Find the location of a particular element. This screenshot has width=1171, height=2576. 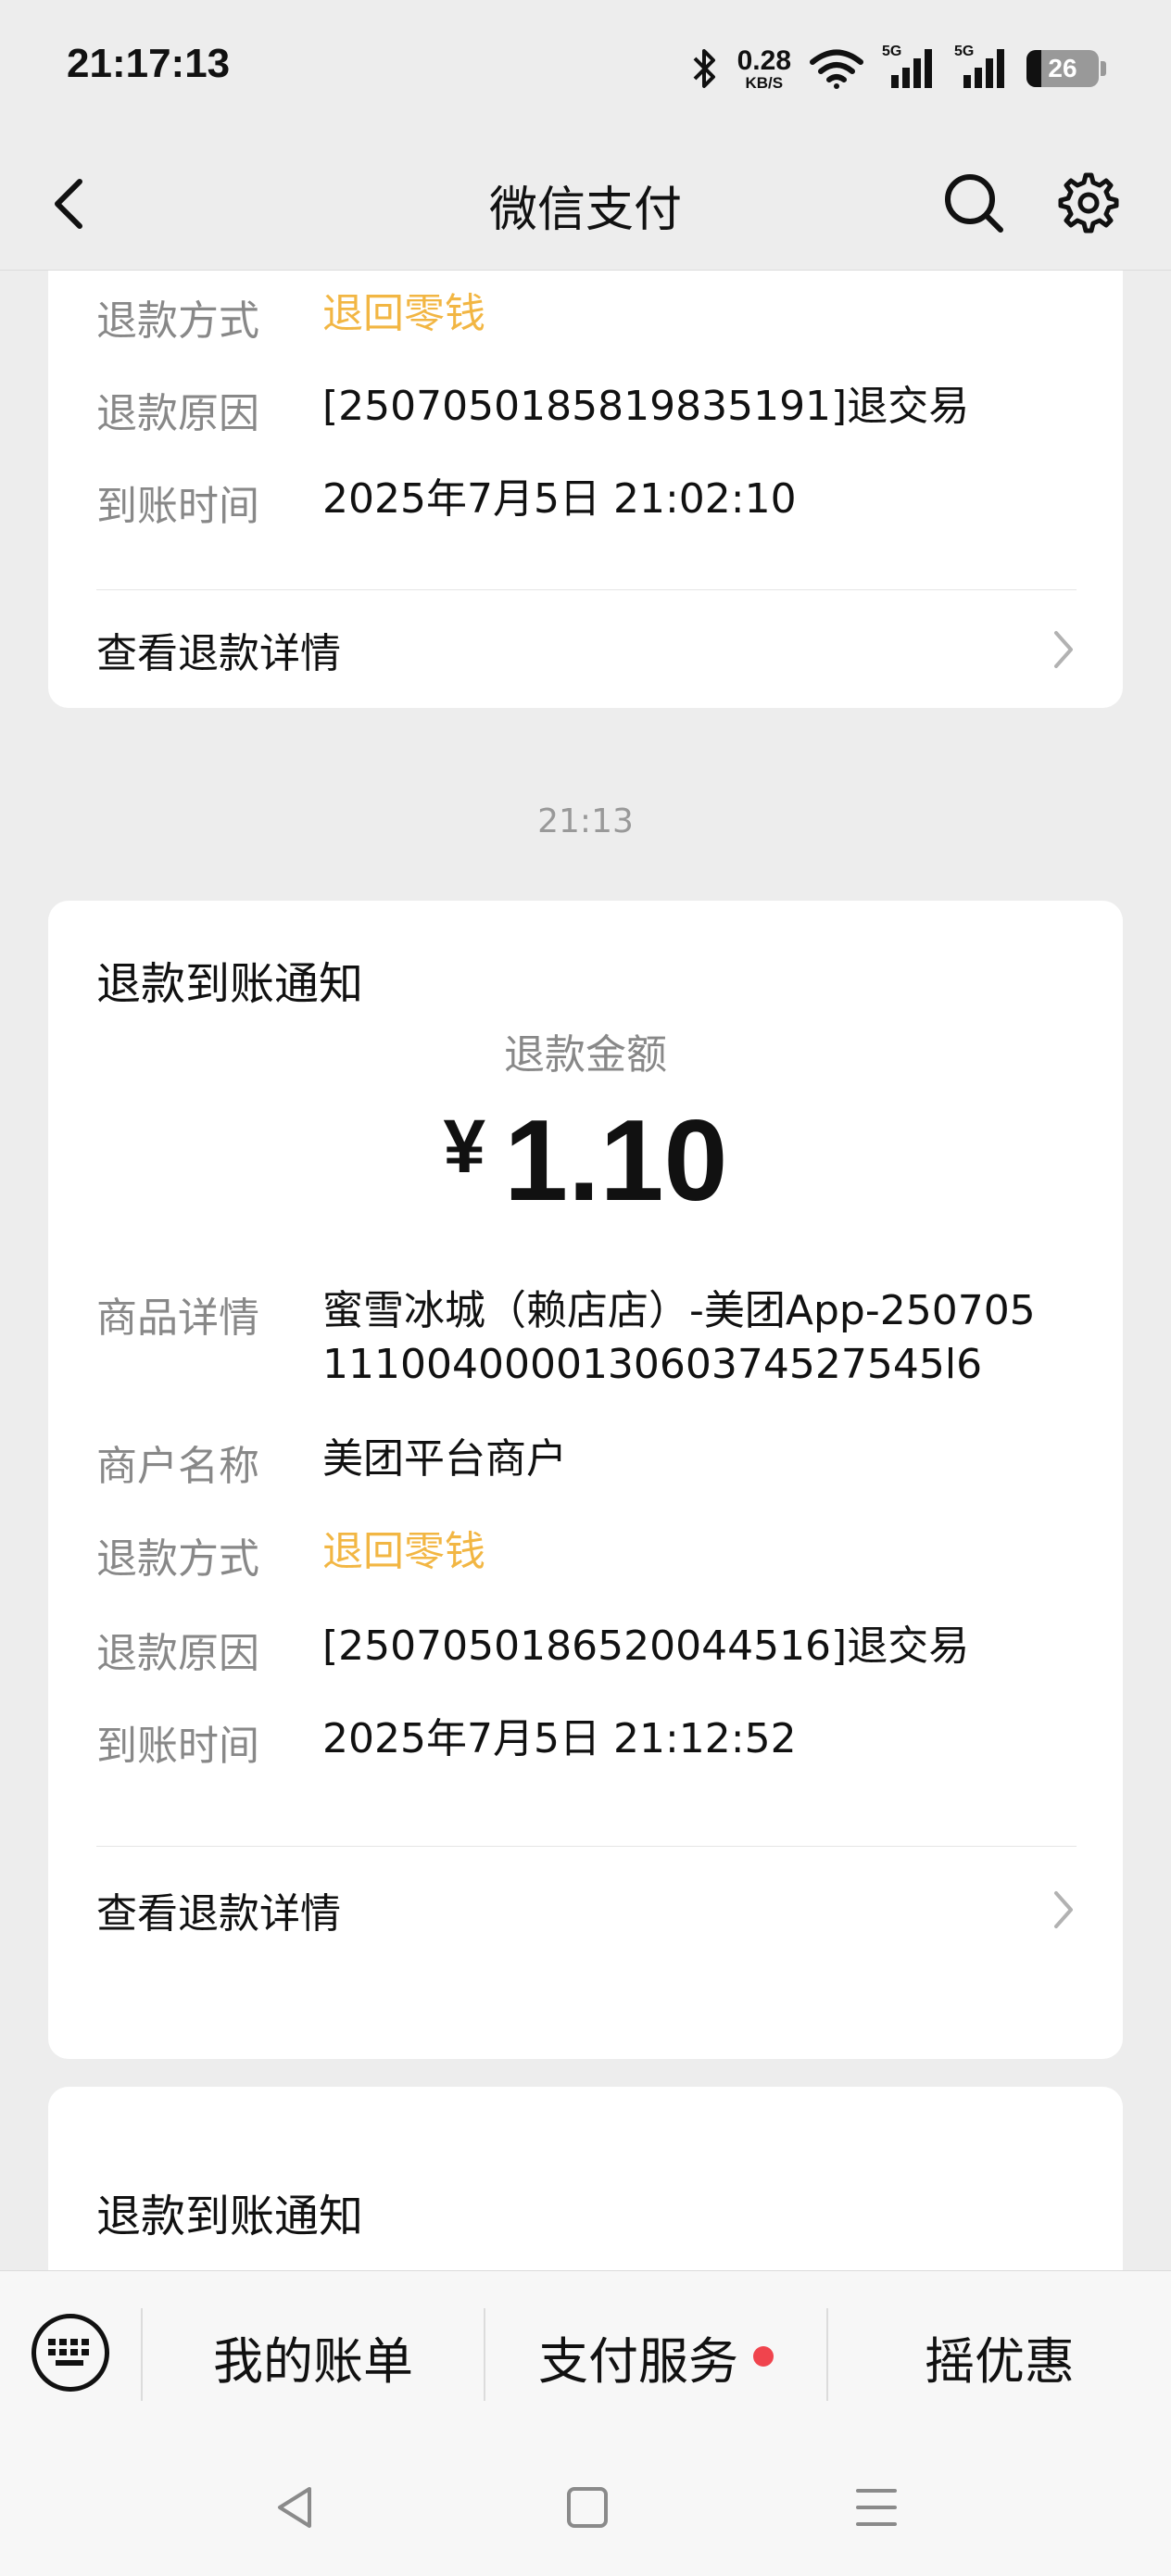

system-back-icon is located at coordinates (297, 2508).